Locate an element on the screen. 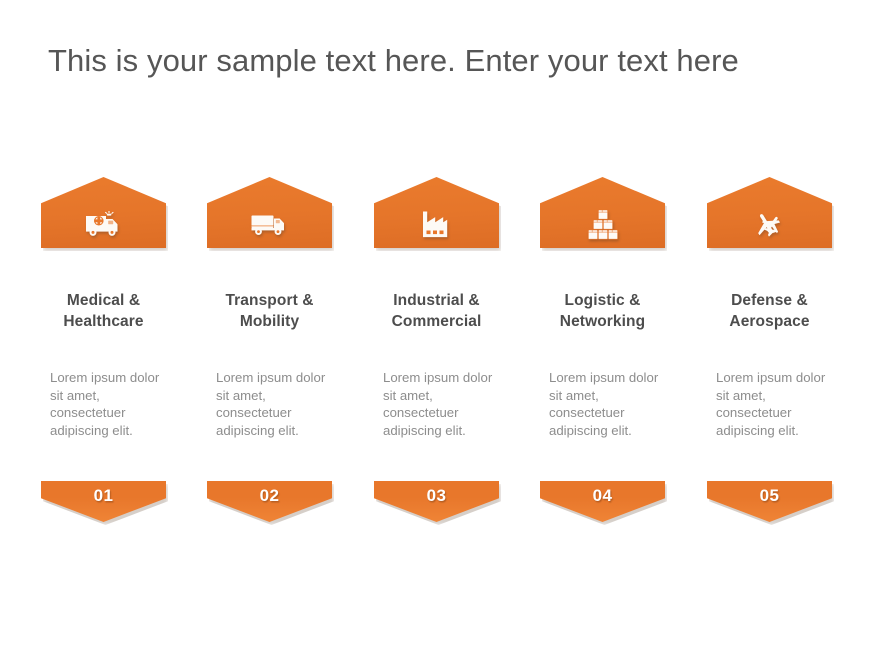  number-badge: 01 is located at coordinates (104, 503).